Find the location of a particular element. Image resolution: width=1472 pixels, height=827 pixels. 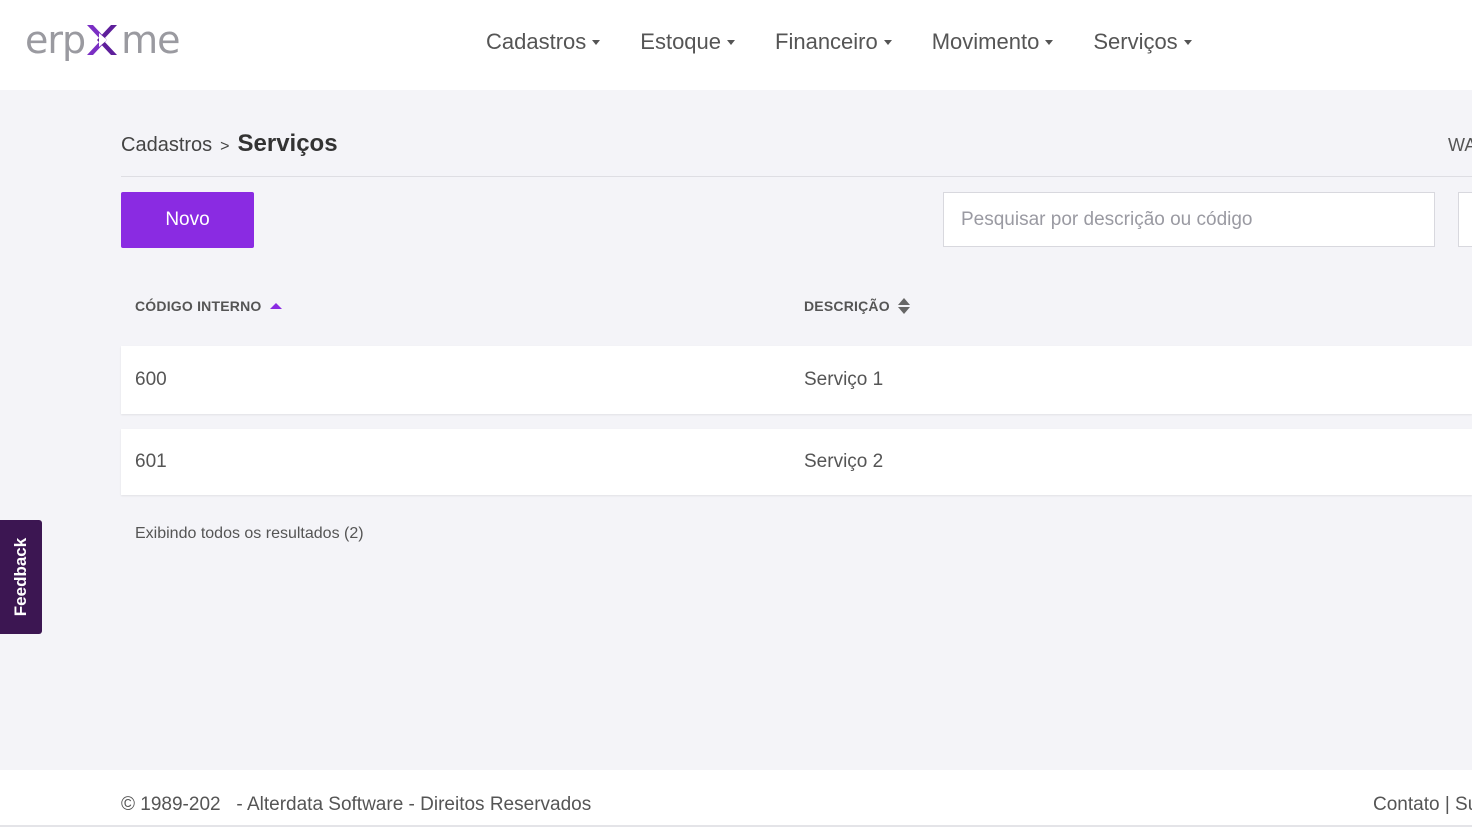

nav-item-estoque: Estoque is located at coordinates (688, 42).